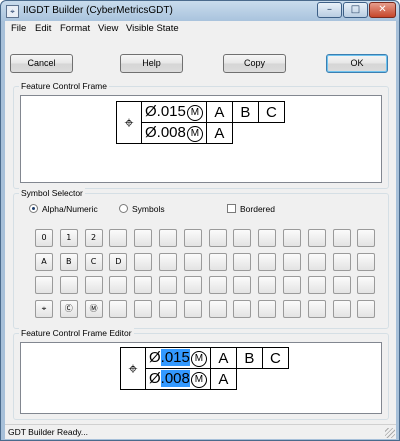 The width and height of the screenshot is (400, 441). What do you see at coordinates (43, 28) in the screenshot?
I see `menu-edit: Edit` at bounding box center [43, 28].